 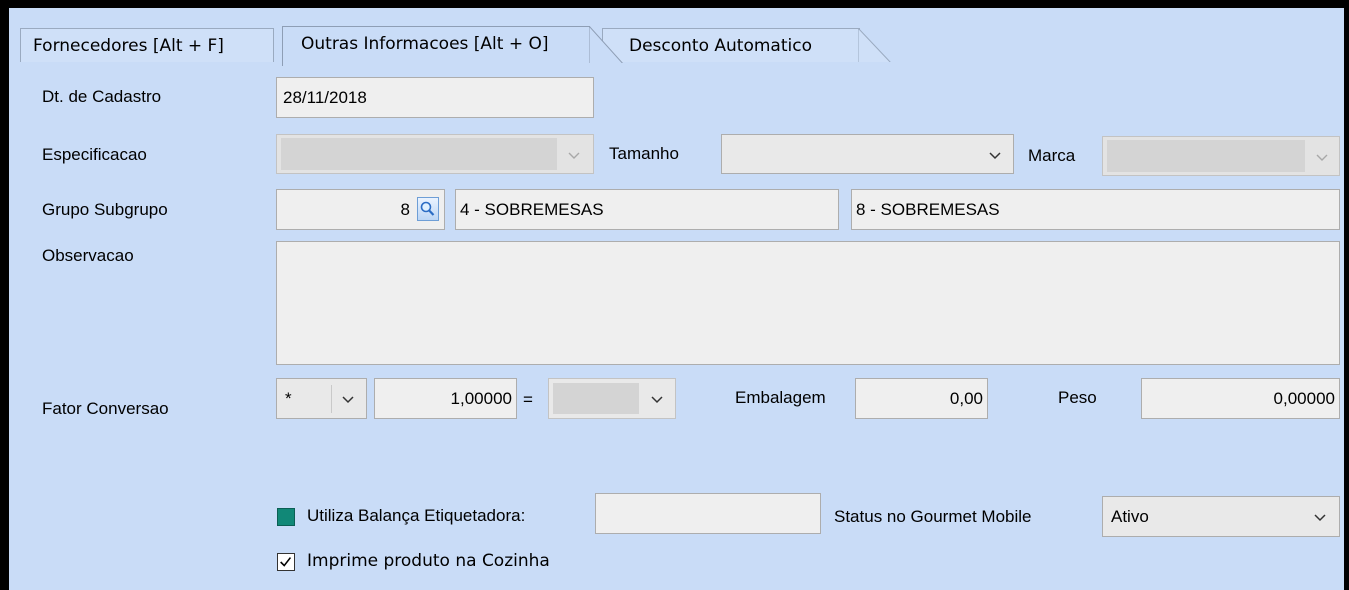 I want to click on observacao-label: Observacao, so click(x=88, y=255).